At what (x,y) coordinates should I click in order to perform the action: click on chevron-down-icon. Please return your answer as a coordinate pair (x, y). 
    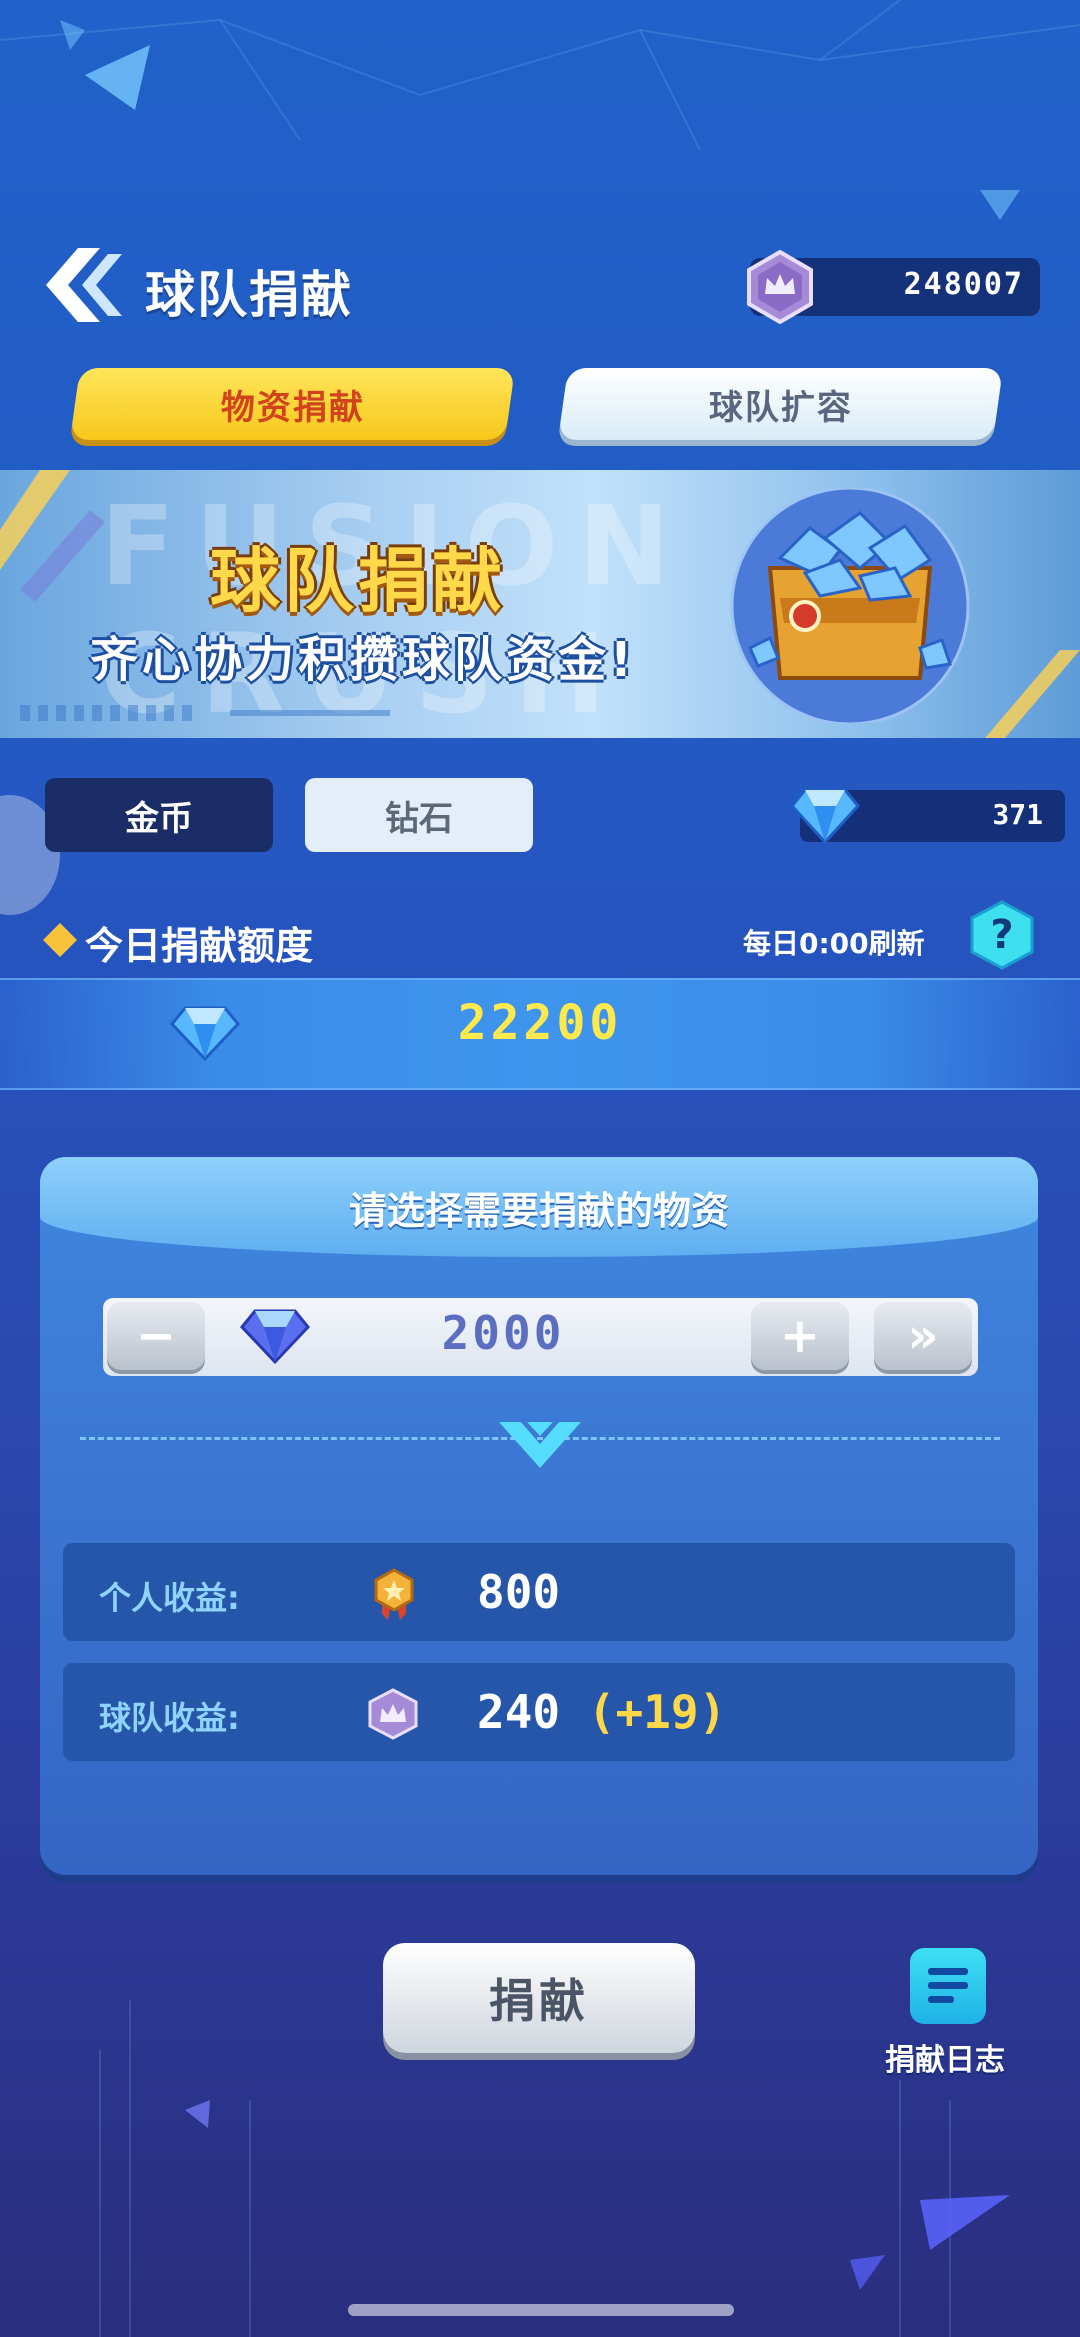
    Looking at the image, I should click on (540, 1445).